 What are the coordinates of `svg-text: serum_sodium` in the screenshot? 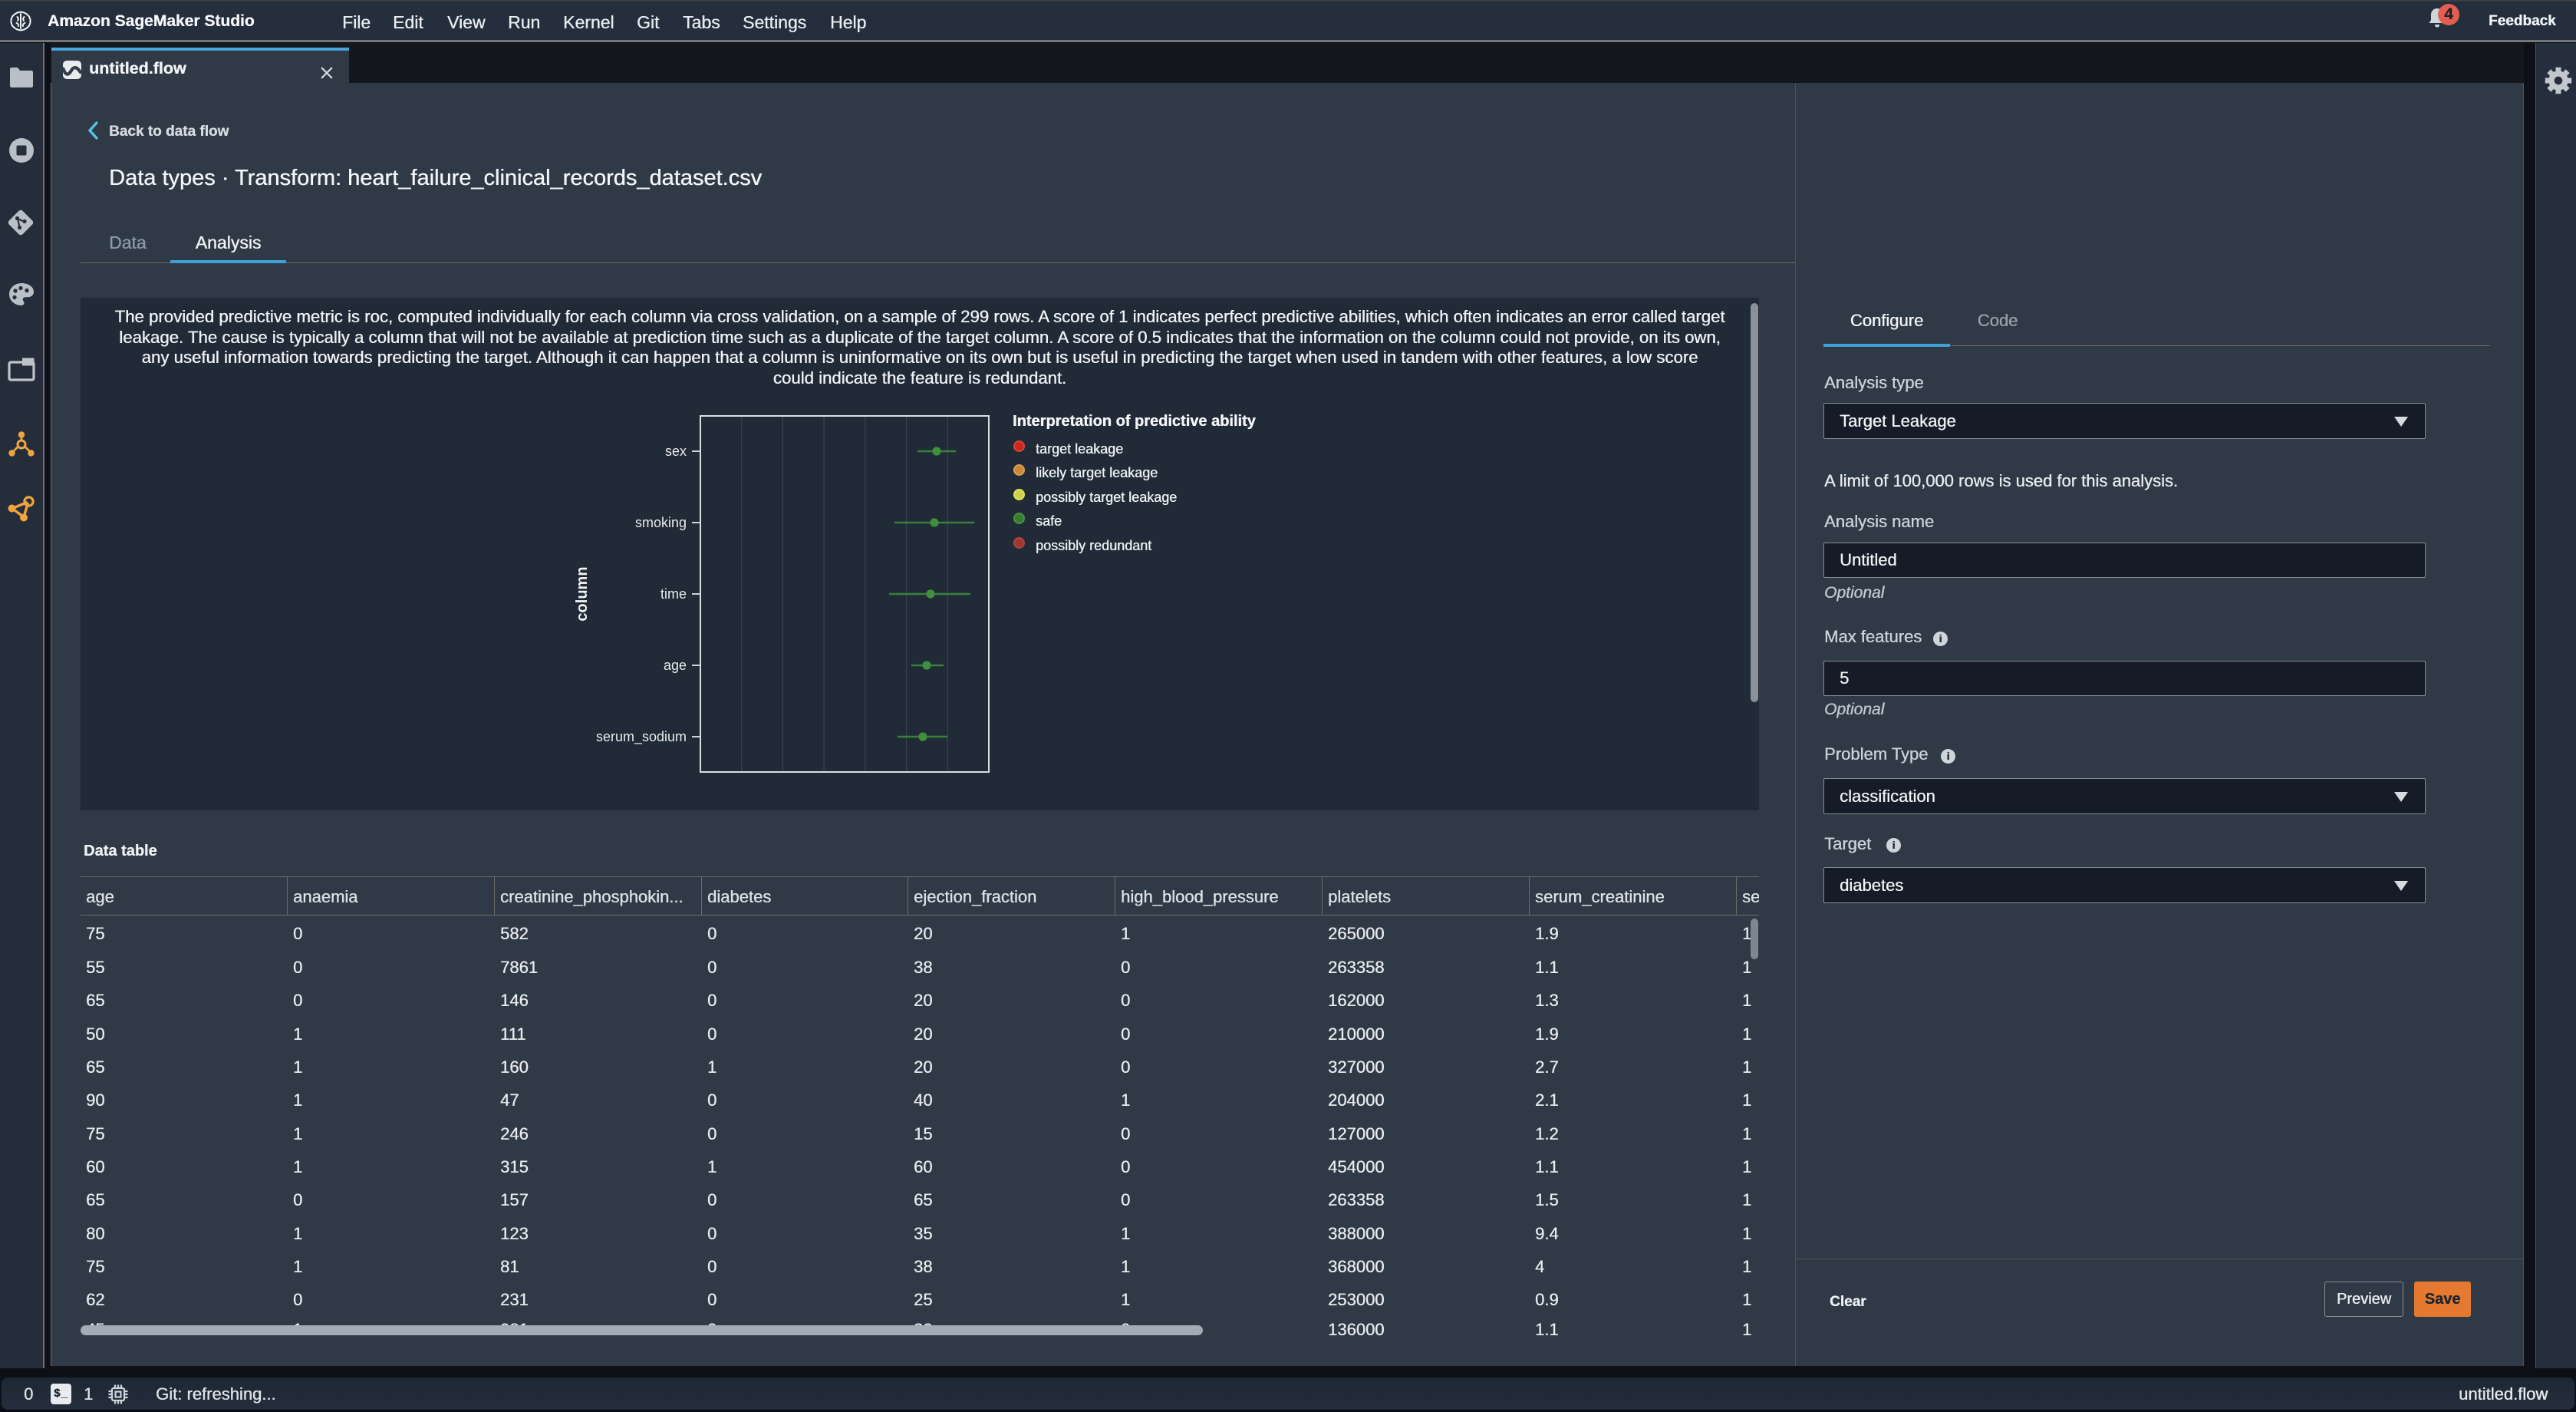 It's located at (641, 737).